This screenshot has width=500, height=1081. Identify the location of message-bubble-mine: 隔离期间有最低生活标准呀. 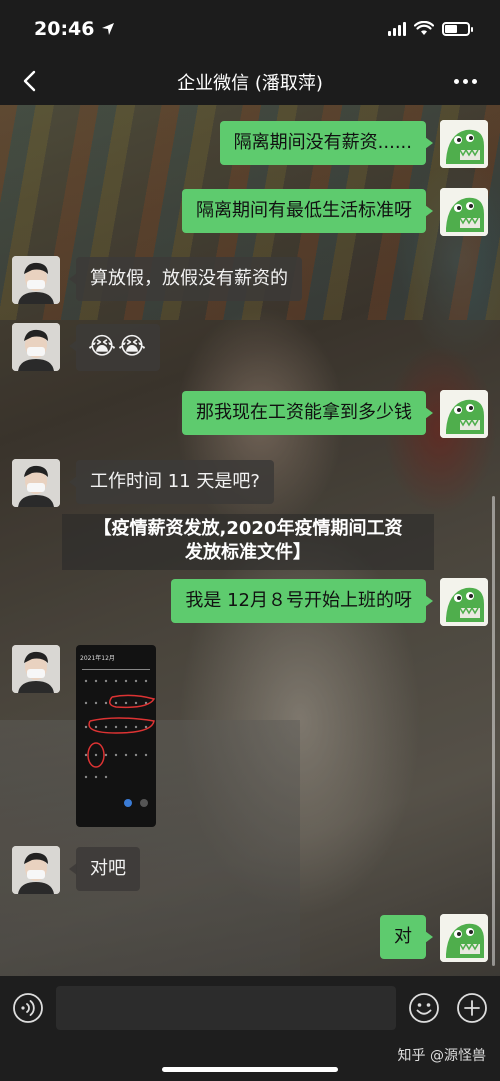
(307, 211).